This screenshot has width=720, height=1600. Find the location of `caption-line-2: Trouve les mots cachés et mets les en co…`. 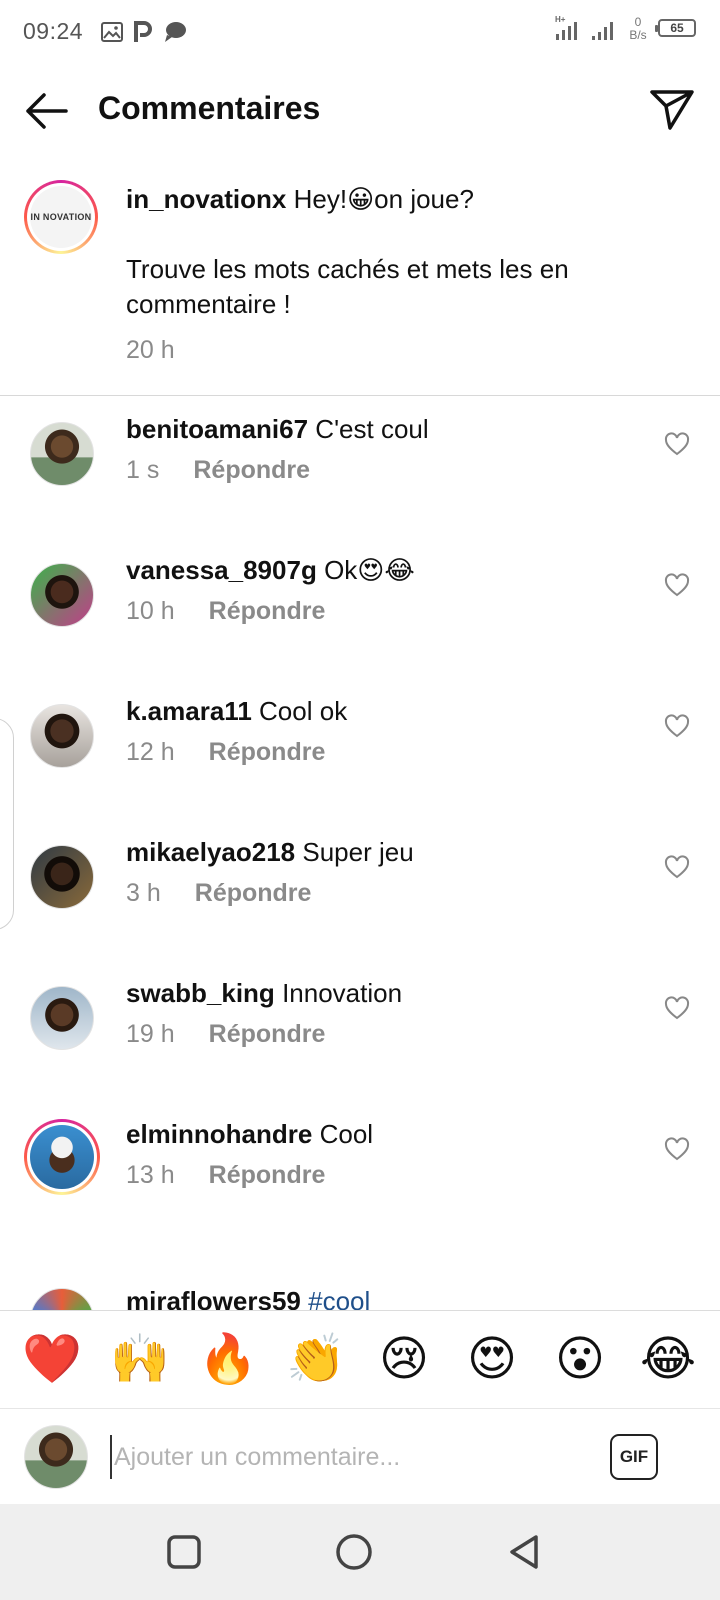

caption-line-2: Trouve les mots cachés et mets les en co… is located at coordinates (347, 286).